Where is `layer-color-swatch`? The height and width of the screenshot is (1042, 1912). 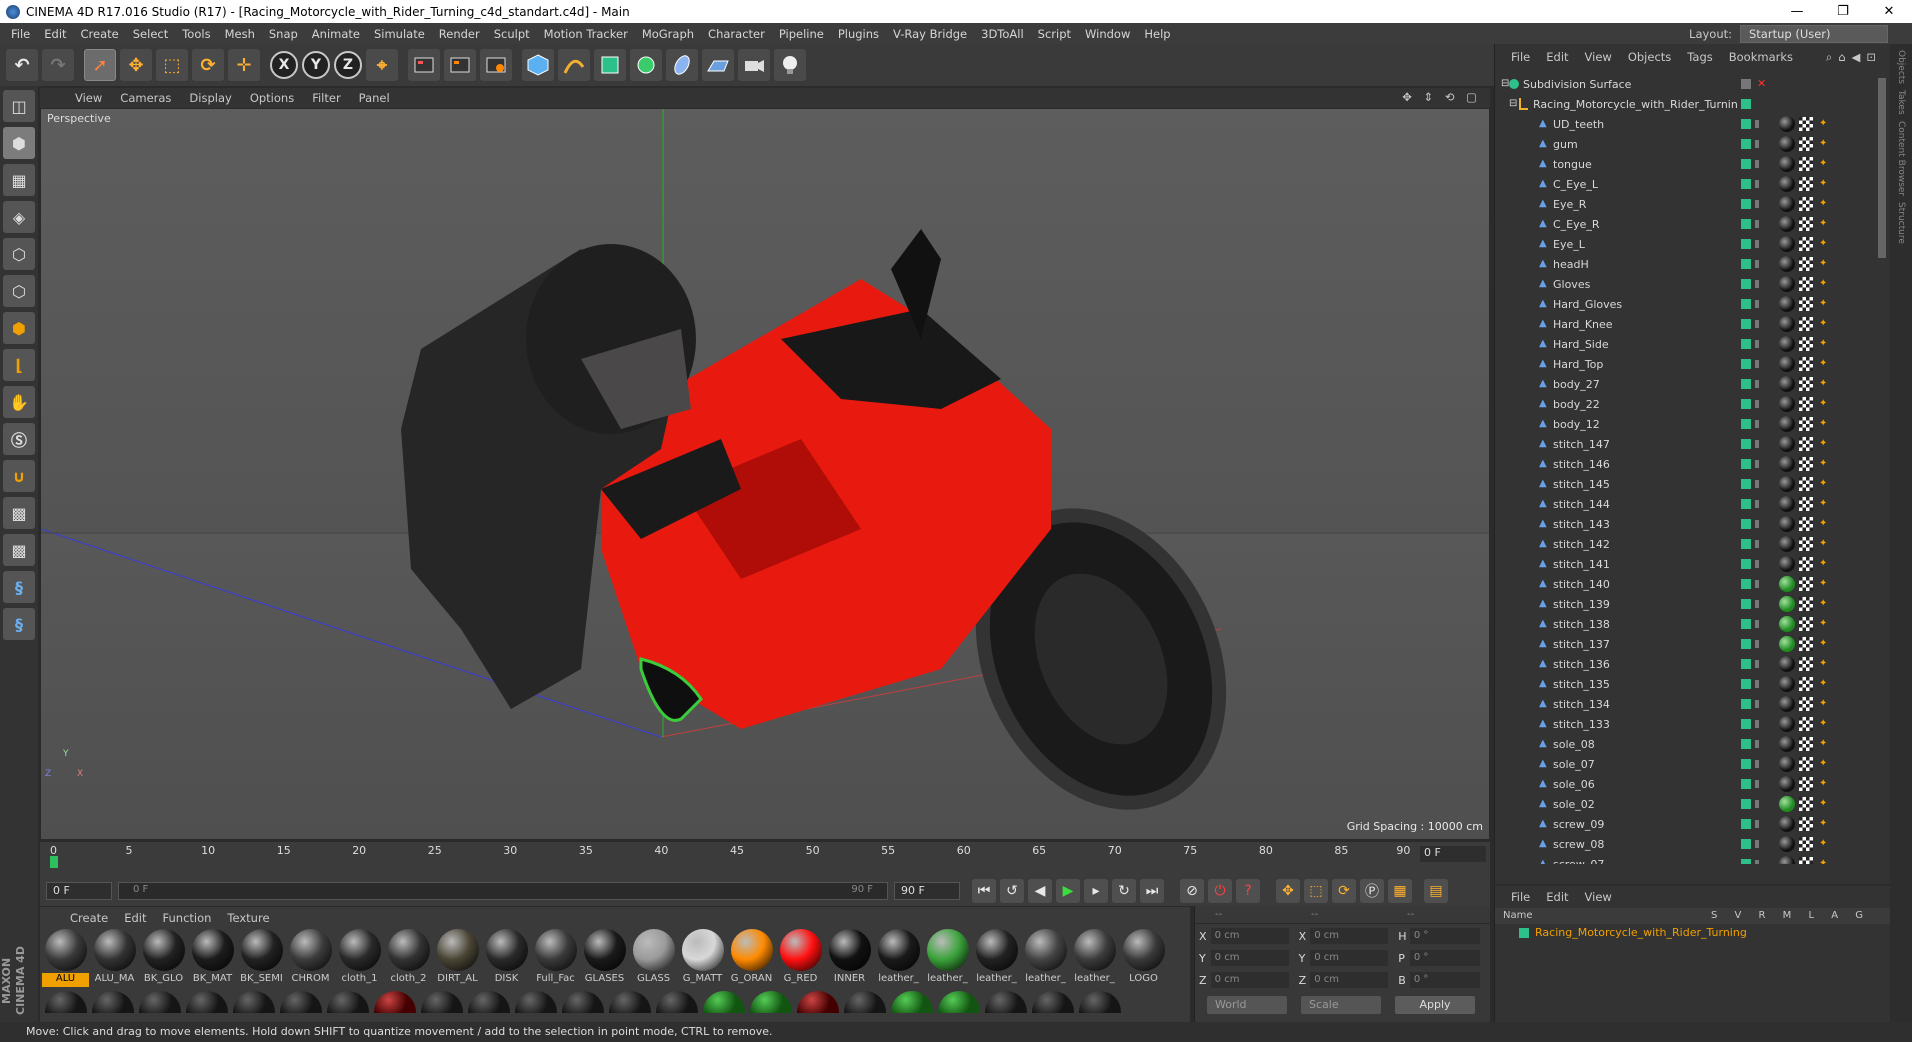
layer-color-swatch is located at coordinates (1524, 933).